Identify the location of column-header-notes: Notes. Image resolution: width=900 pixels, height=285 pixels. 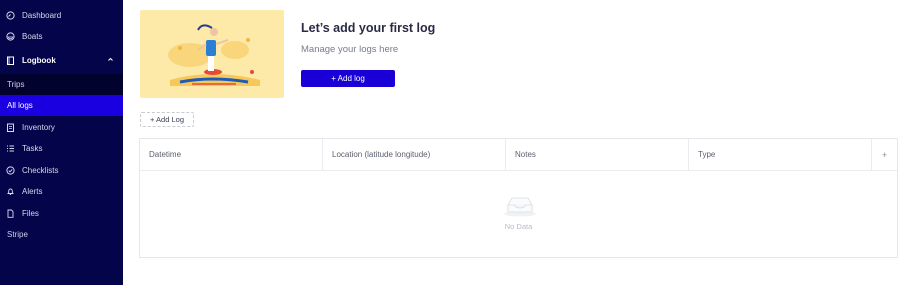
(597, 154).